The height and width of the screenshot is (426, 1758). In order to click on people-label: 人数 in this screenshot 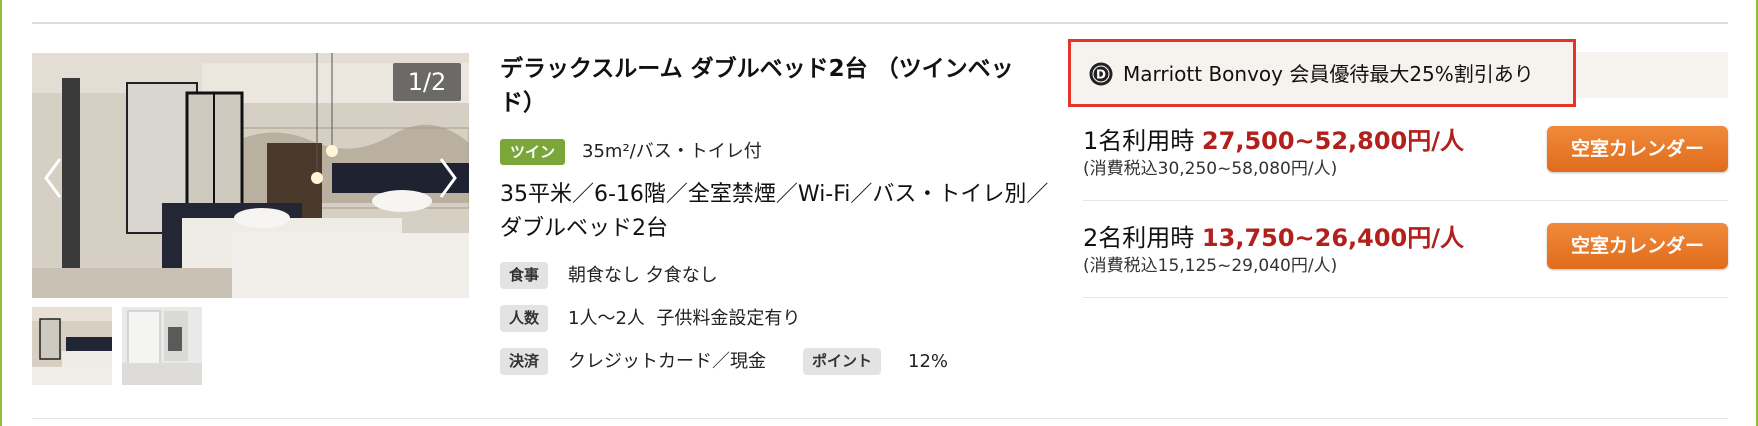, I will do `click(524, 318)`.